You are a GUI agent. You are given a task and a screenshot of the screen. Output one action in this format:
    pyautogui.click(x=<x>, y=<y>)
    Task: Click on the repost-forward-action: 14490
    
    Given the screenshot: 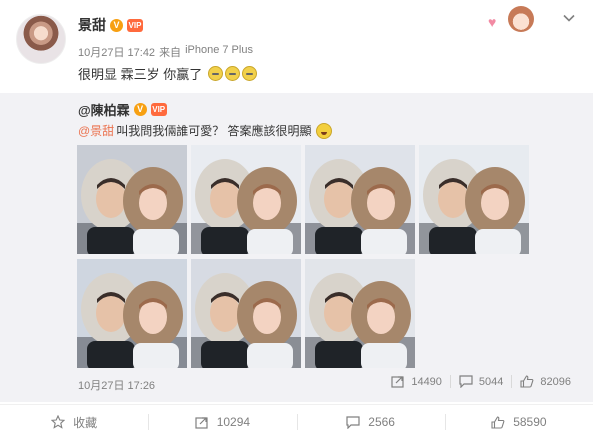 What is the action you would take?
    pyautogui.click(x=416, y=381)
    